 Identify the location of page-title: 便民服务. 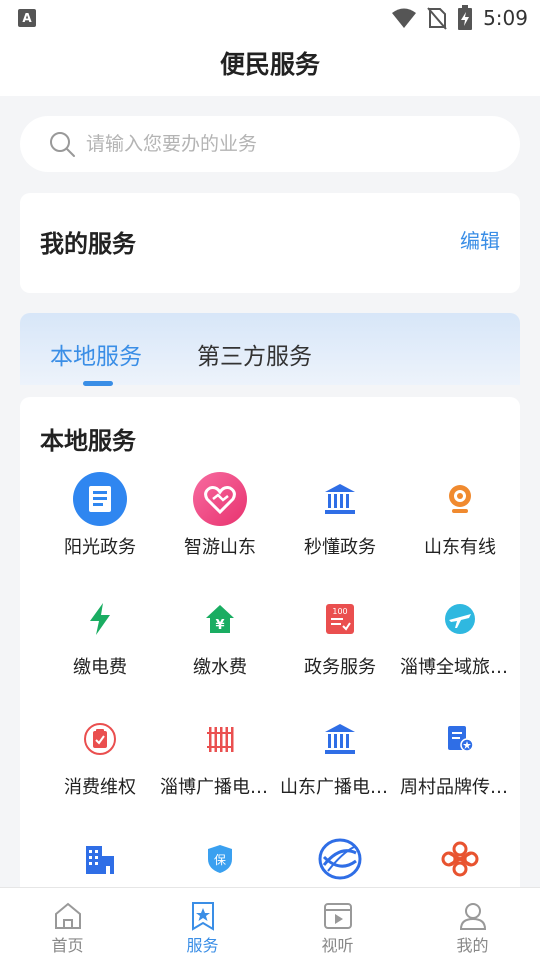
(269, 64).